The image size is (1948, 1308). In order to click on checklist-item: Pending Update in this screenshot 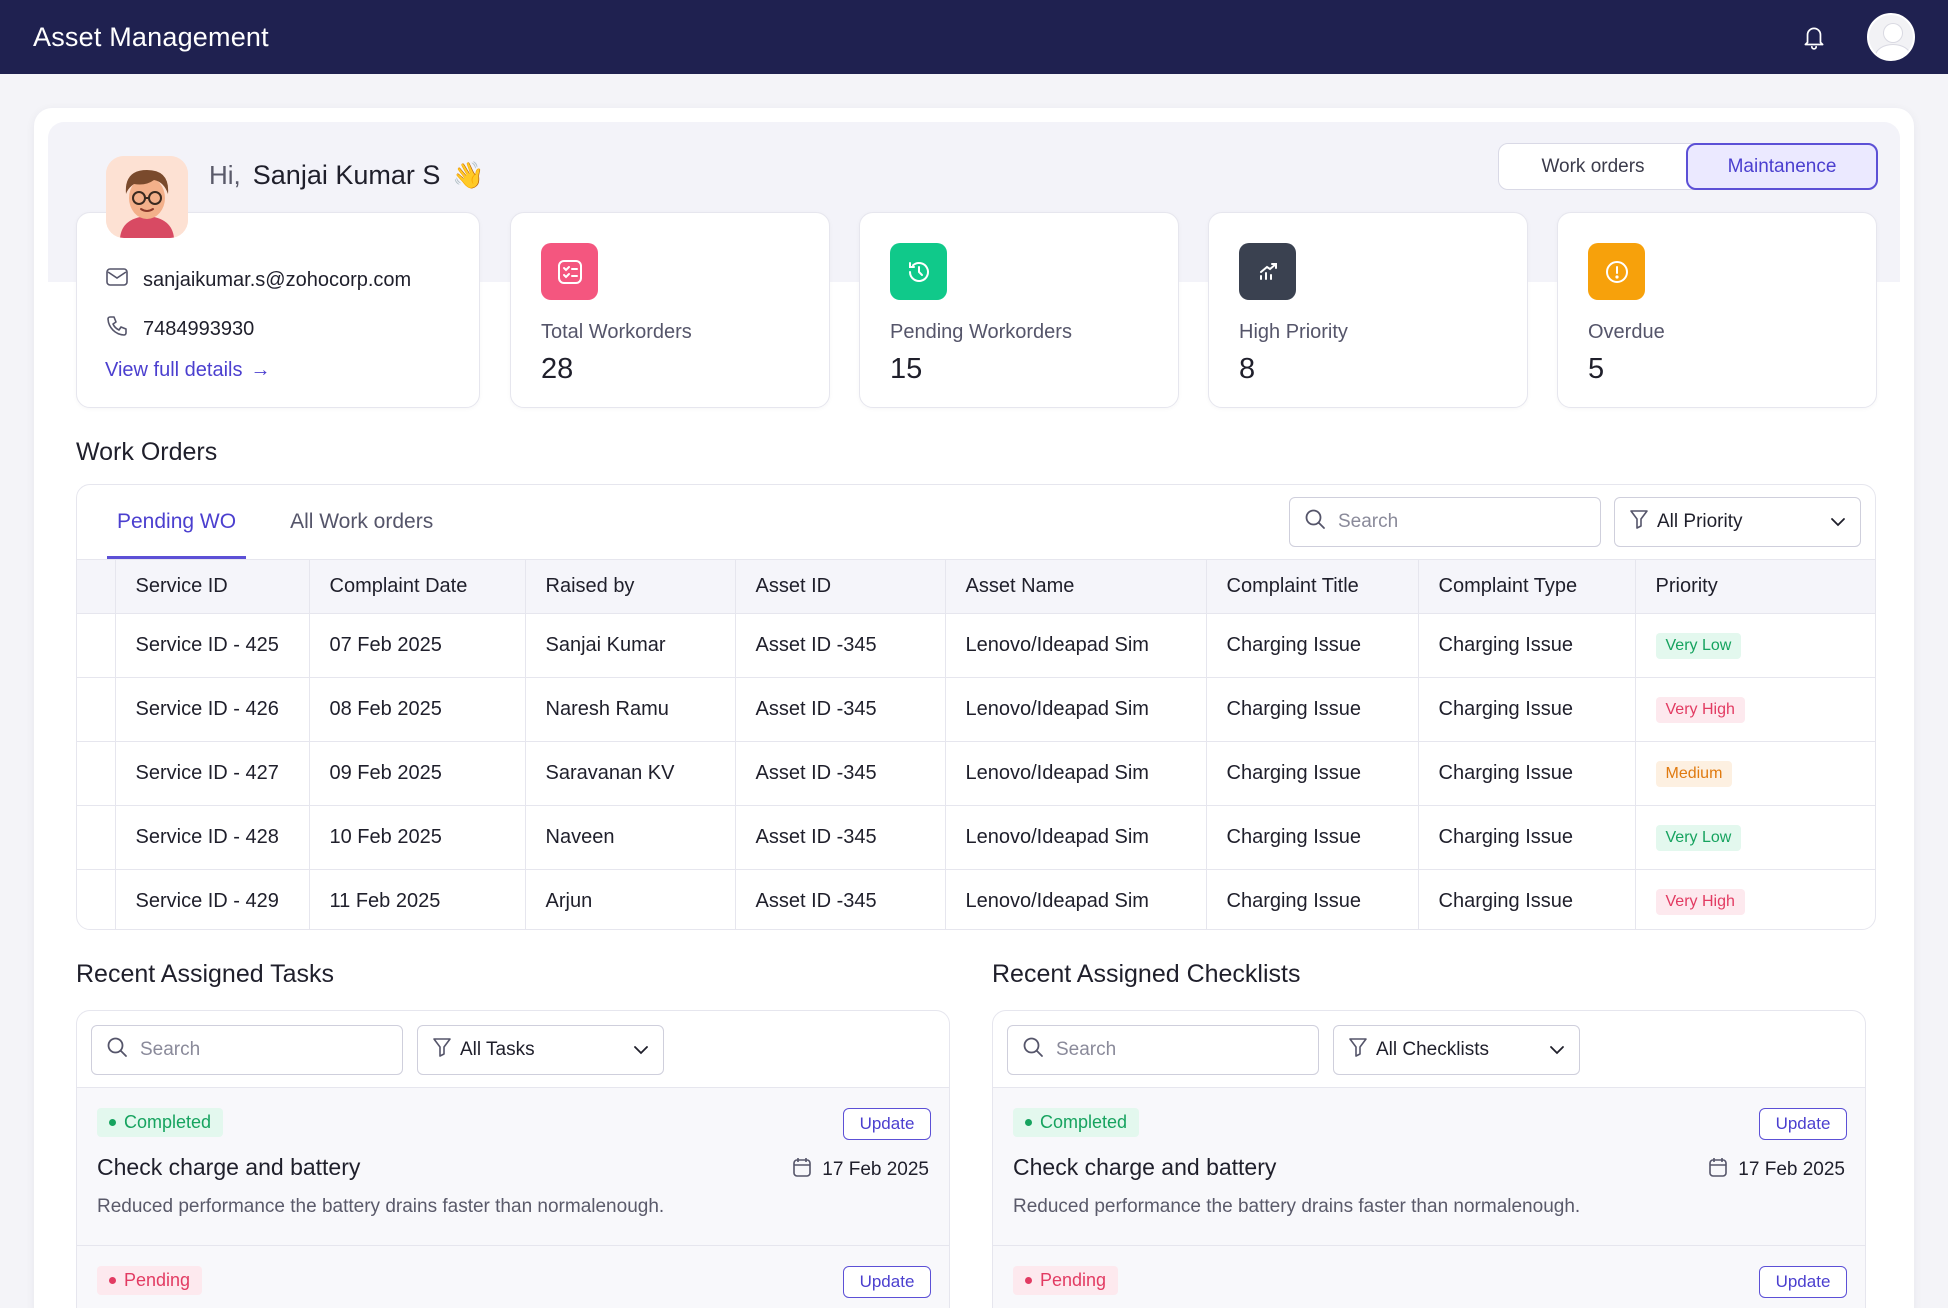, I will do `click(1429, 1276)`.